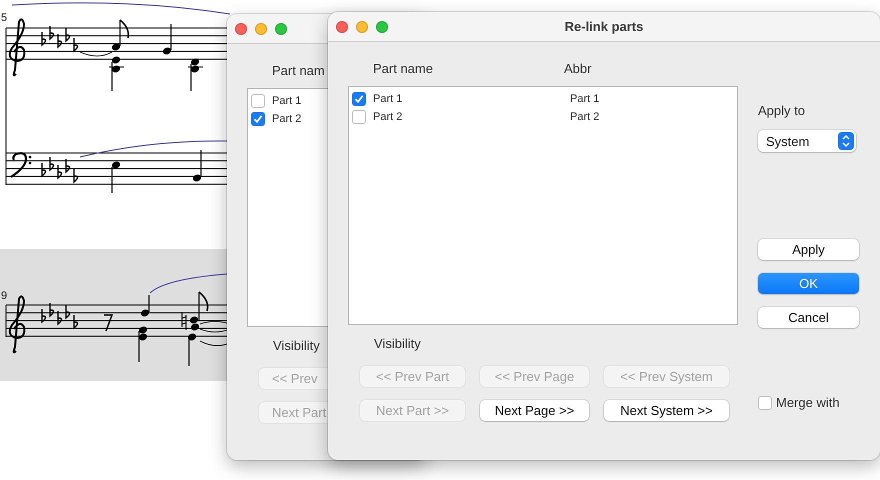 The image size is (880, 480). I want to click on apply-to-select: System, so click(807, 141).